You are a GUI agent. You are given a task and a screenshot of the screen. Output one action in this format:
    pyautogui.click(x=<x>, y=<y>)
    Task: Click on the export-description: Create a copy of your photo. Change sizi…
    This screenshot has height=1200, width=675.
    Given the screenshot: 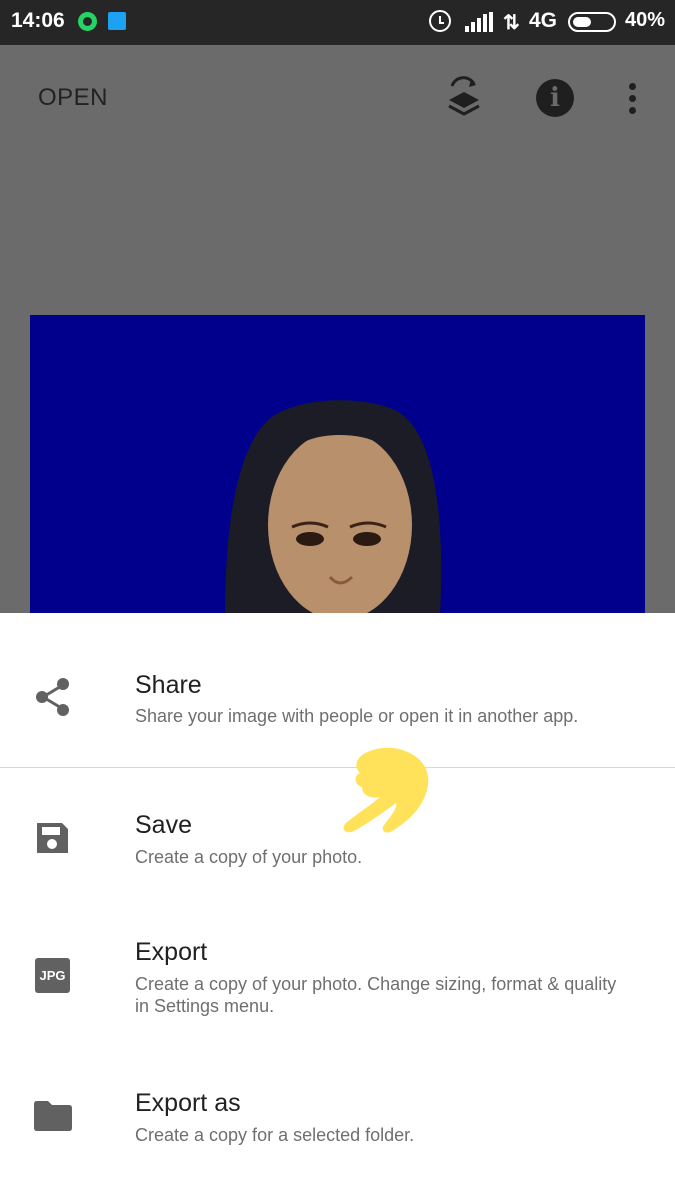 What is the action you would take?
    pyautogui.click(x=376, y=995)
    